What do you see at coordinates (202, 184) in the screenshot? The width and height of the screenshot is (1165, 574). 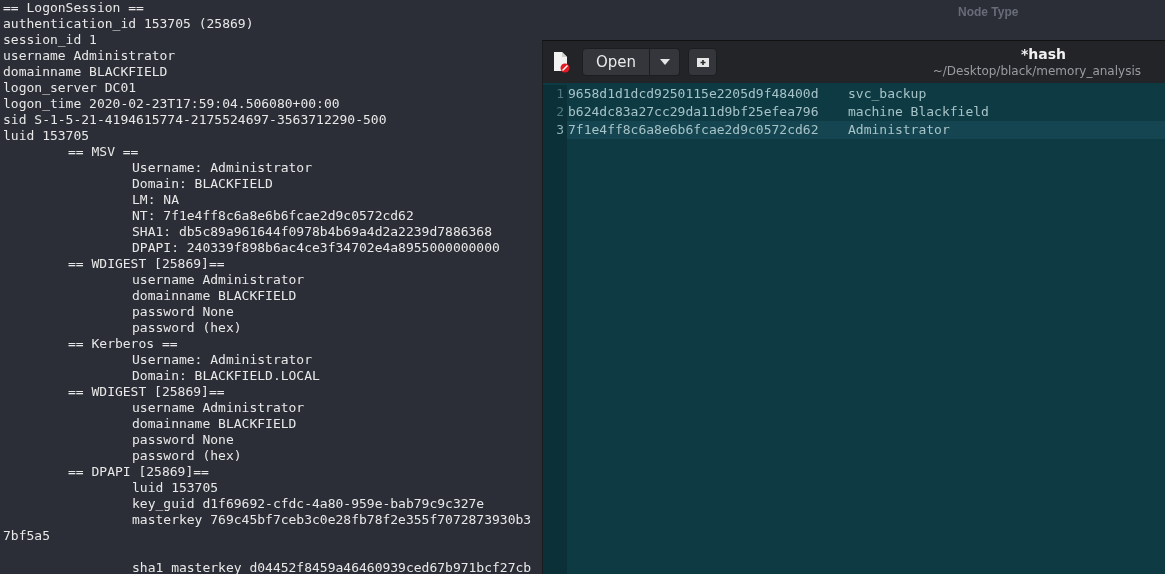 I see `terminal-line: Domain: BLACKFIELD` at bounding box center [202, 184].